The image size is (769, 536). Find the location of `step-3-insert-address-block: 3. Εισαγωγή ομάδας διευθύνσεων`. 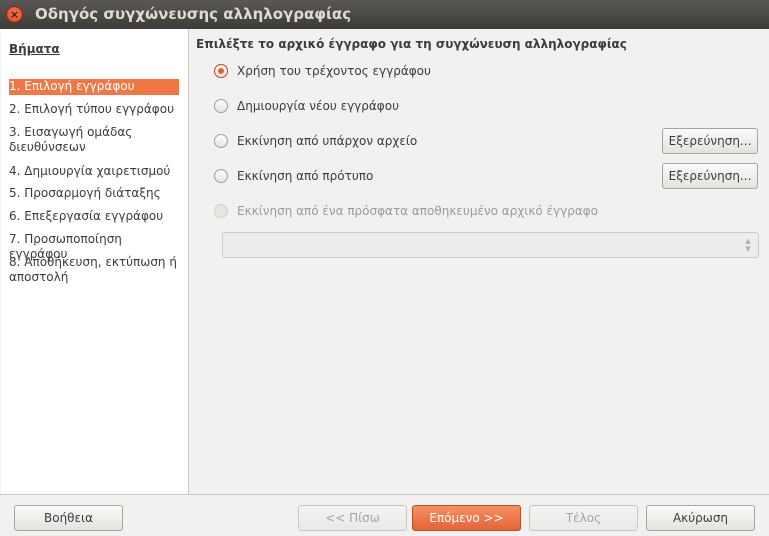

step-3-insert-address-block: 3. Εισαγωγή ομάδας διευθύνσεων is located at coordinates (94, 140).